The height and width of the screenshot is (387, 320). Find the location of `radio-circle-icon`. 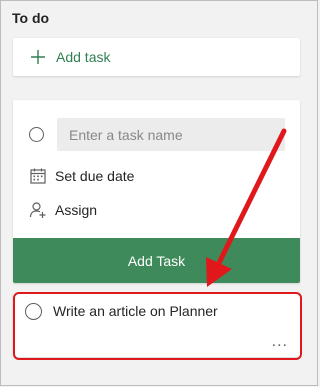

radio-circle-icon is located at coordinates (36, 134).